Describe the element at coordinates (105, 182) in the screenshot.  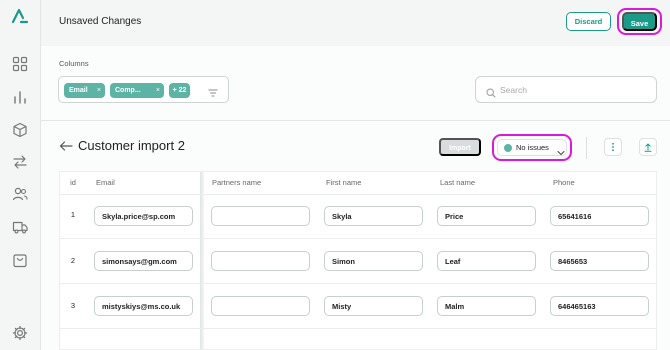
I see `column-header-email: Email` at that location.